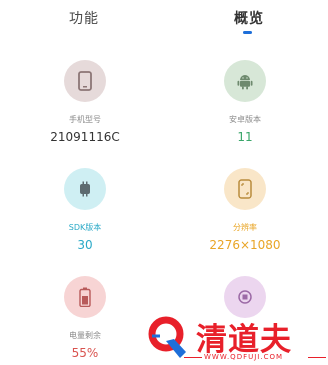 The width and height of the screenshot is (328, 365). I want to click on watermark-logo-icon, so click(167, 337).